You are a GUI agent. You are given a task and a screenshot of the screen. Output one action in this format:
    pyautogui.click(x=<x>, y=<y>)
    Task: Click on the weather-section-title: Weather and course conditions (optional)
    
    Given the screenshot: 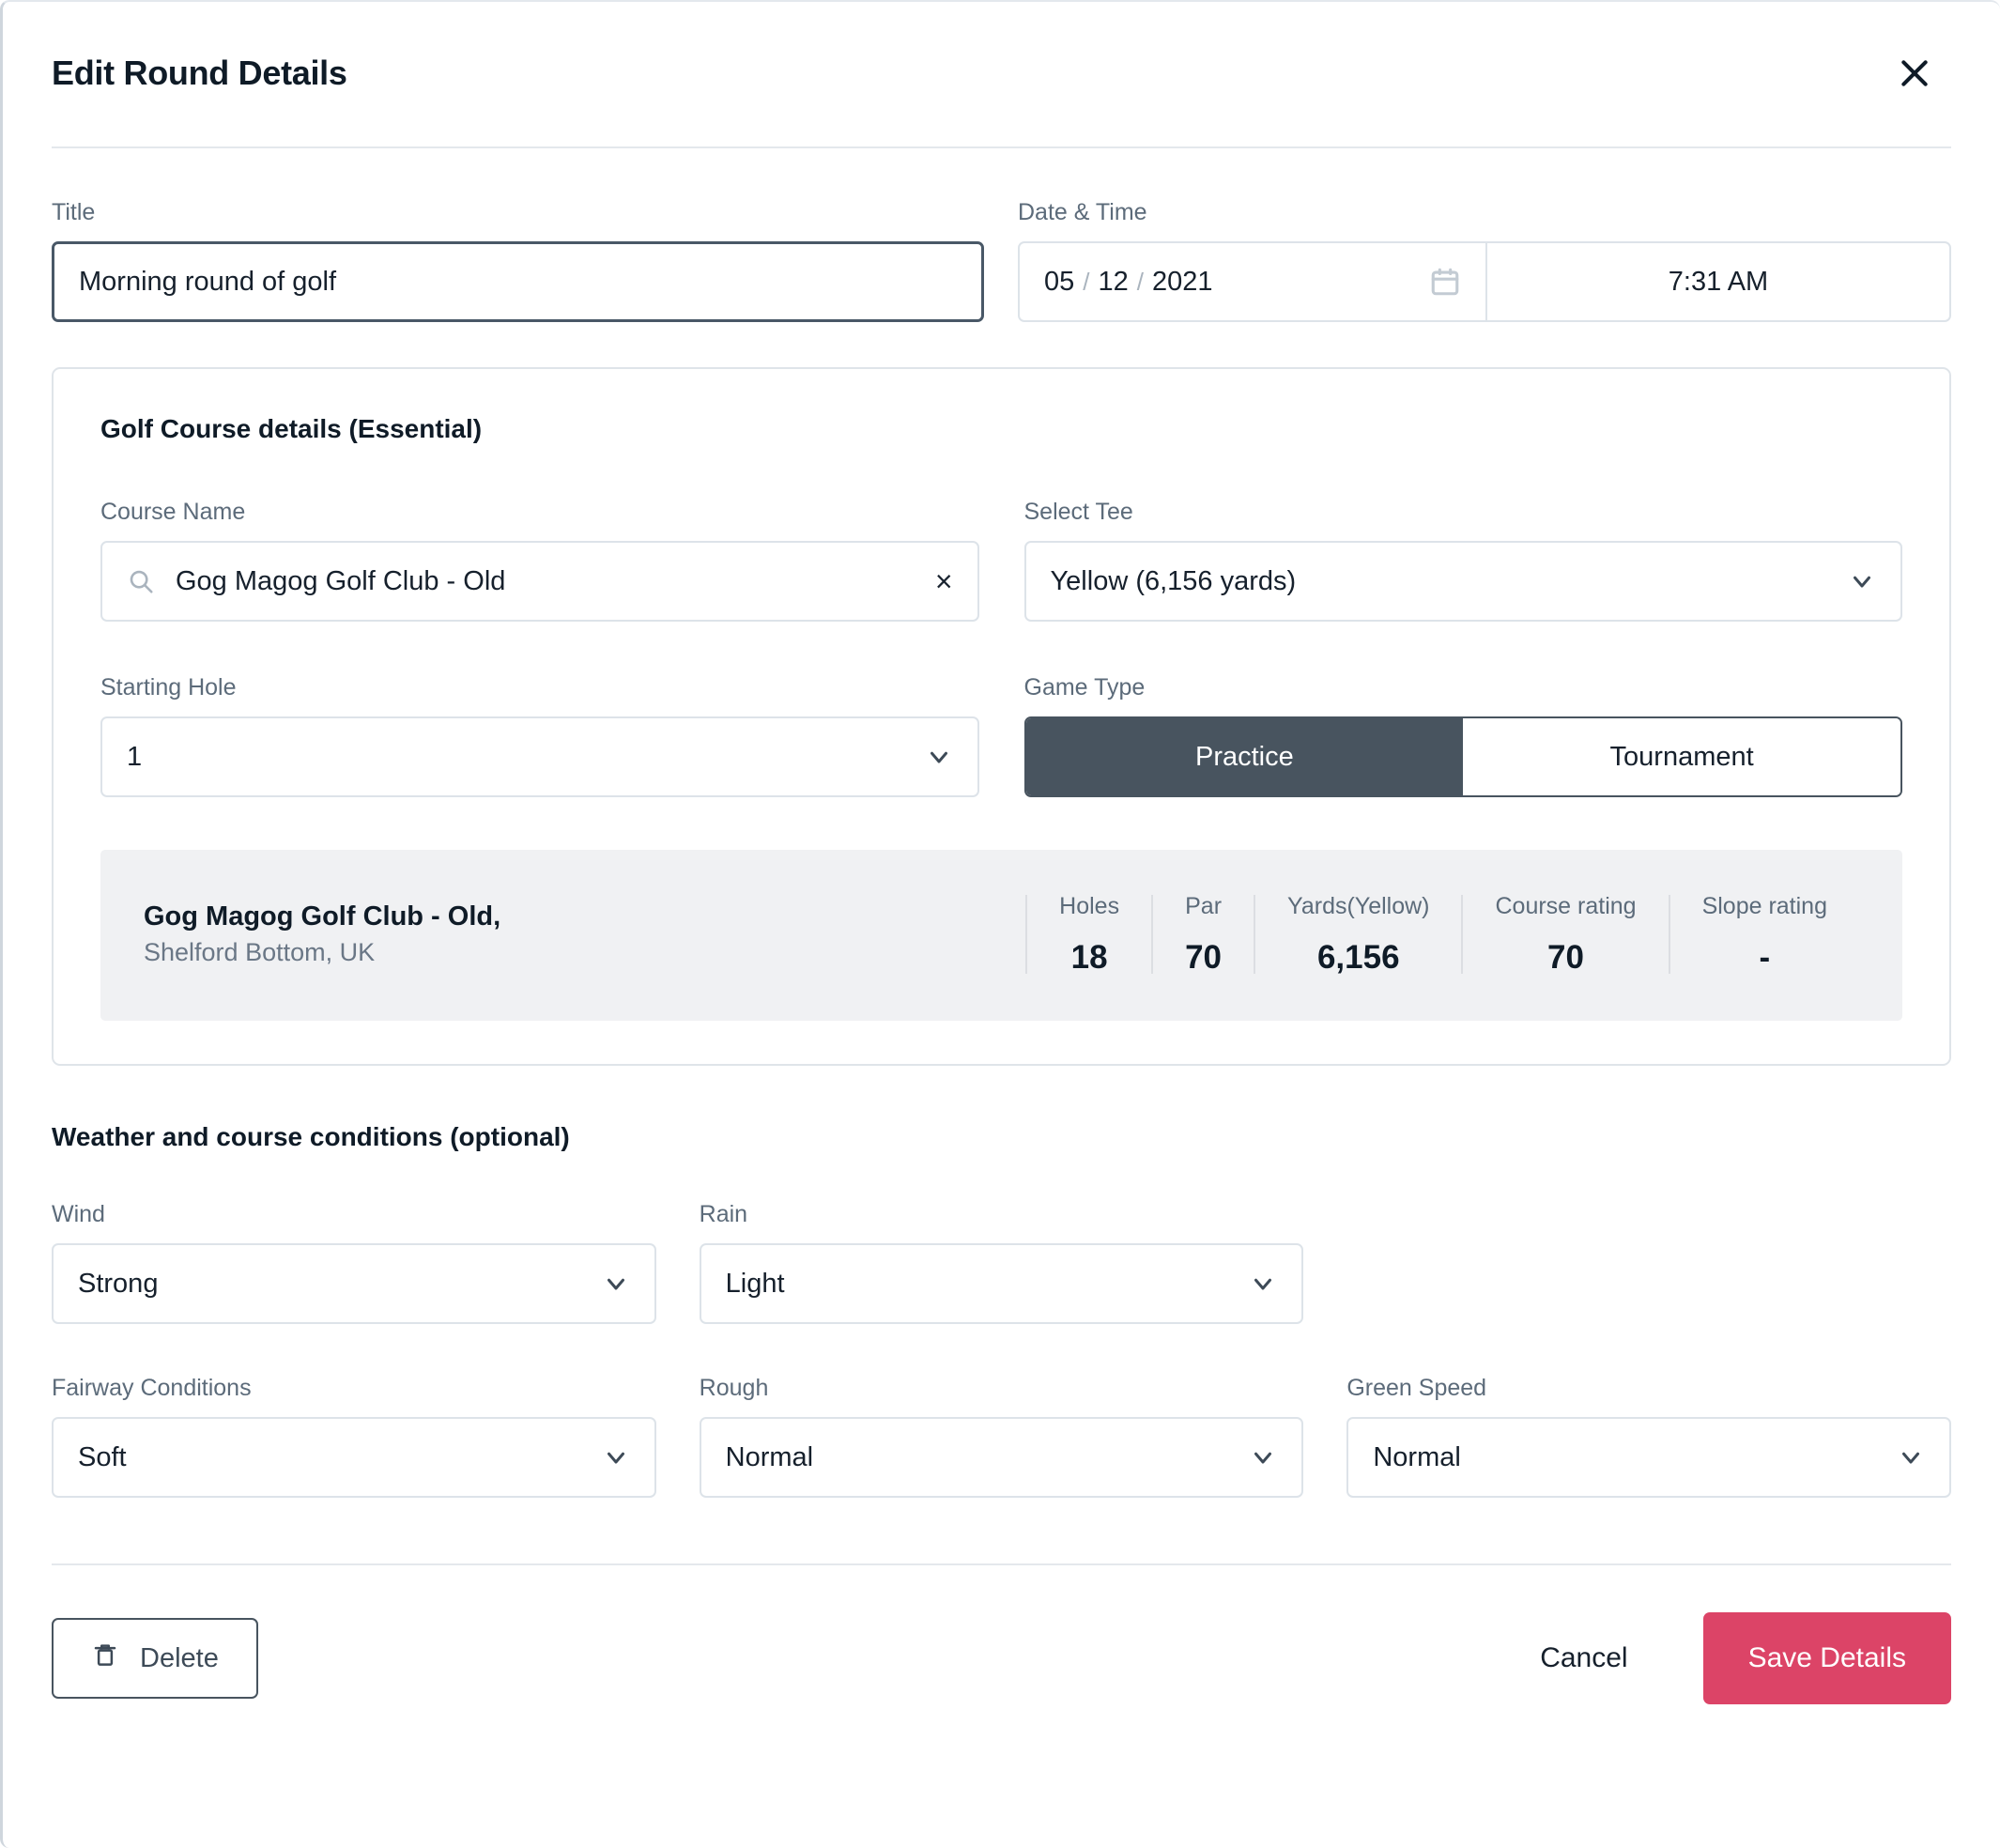 What is the action you would take?
    pyautogui.click(x=311, y=1136)
    